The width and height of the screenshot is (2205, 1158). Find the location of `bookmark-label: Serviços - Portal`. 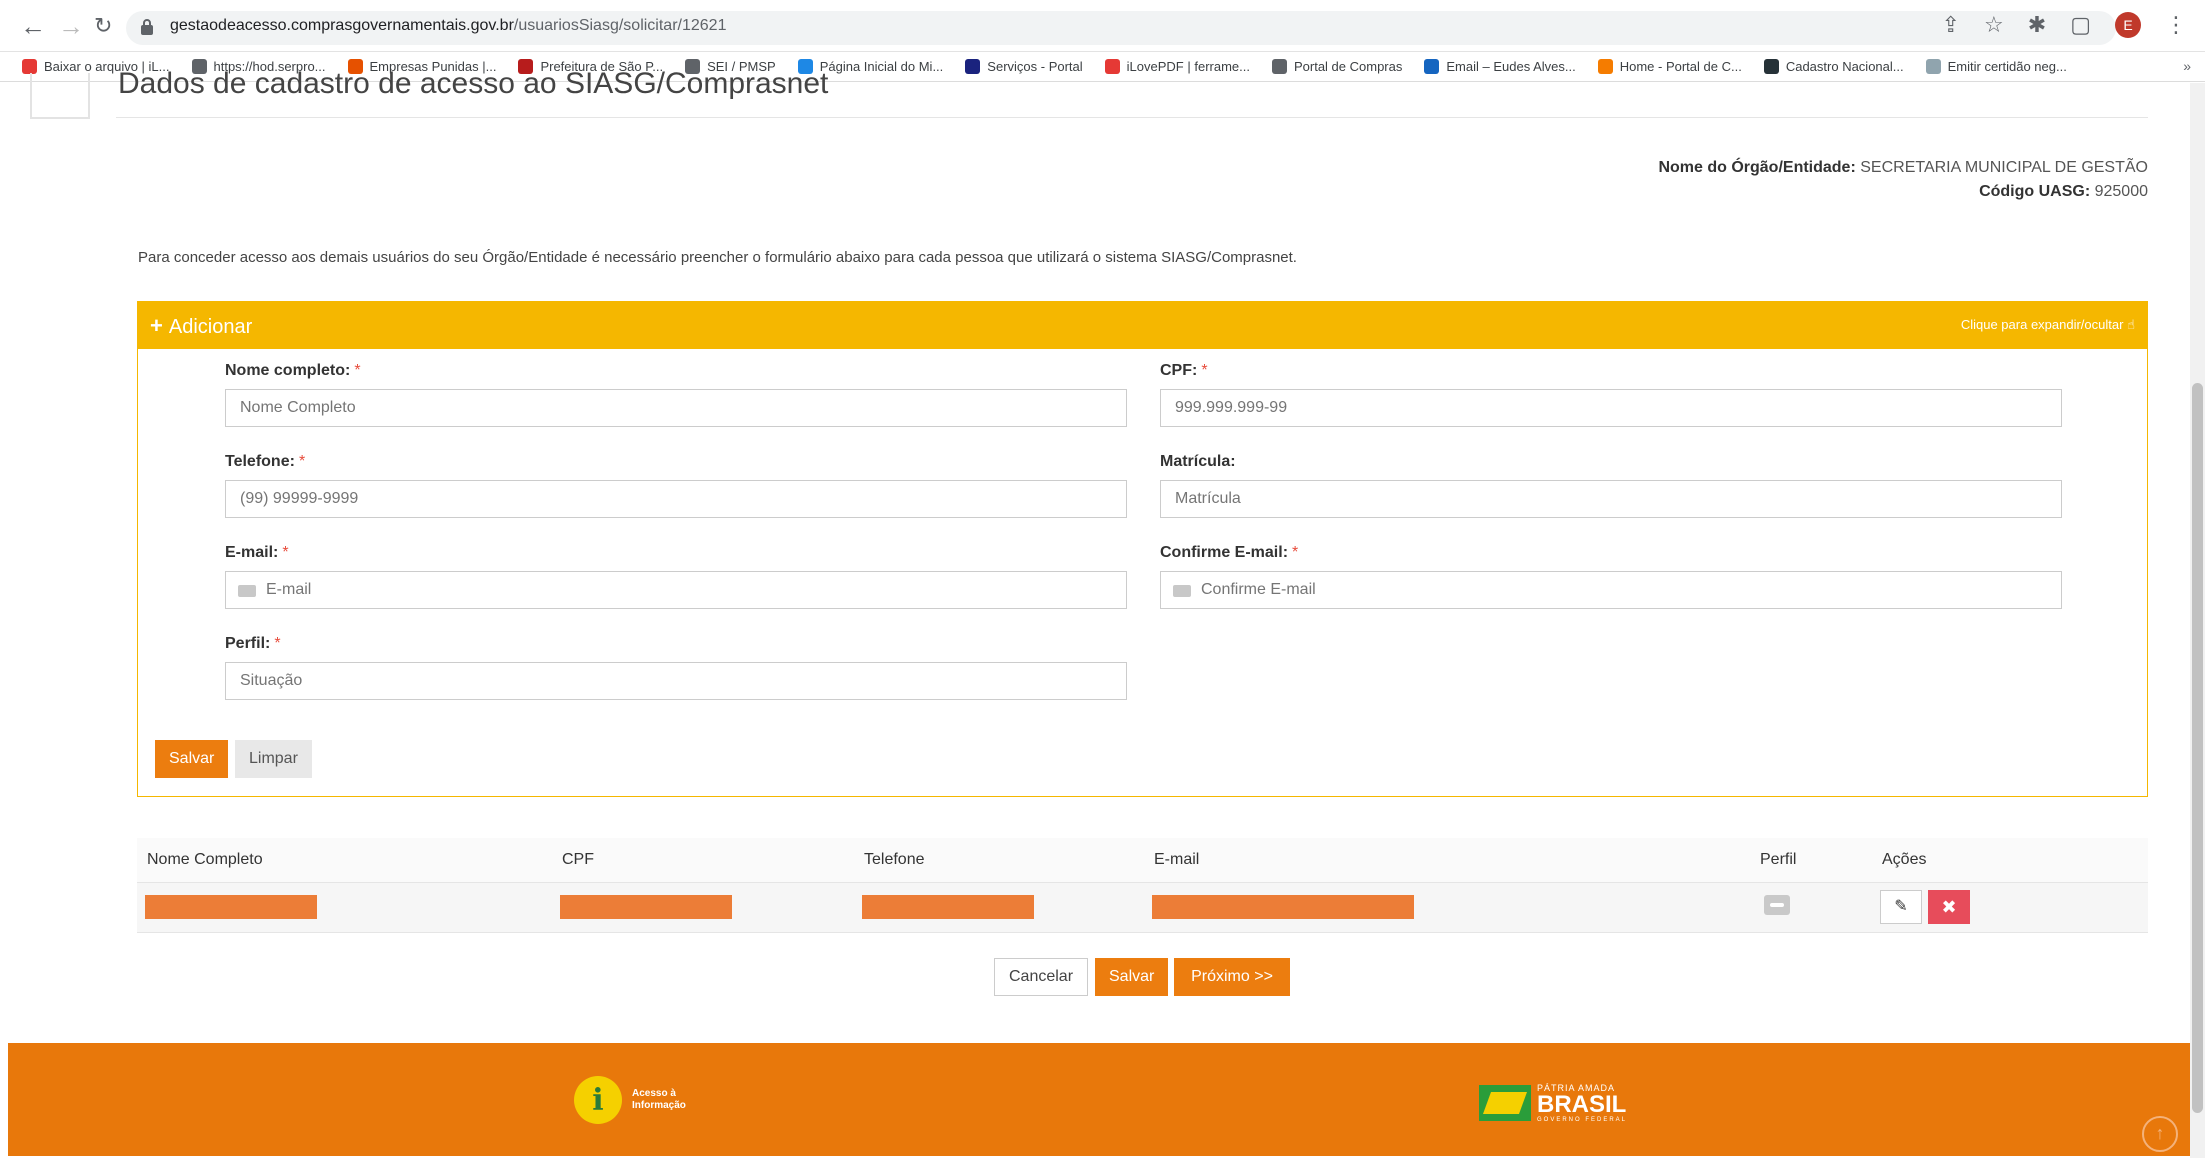

bookmark-label: Serviços - Portal is located at coordinates (1035, 66).